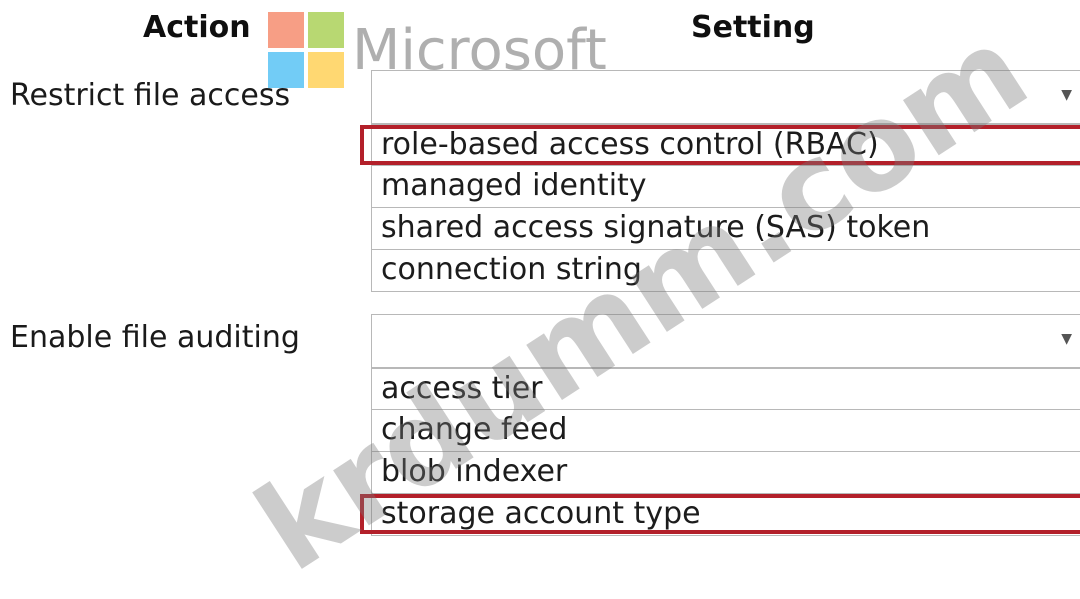 Image resolution: width=1080 pixels, height=599 pixels. I want to click on option-connection-string: connection string, so click(725, 271).